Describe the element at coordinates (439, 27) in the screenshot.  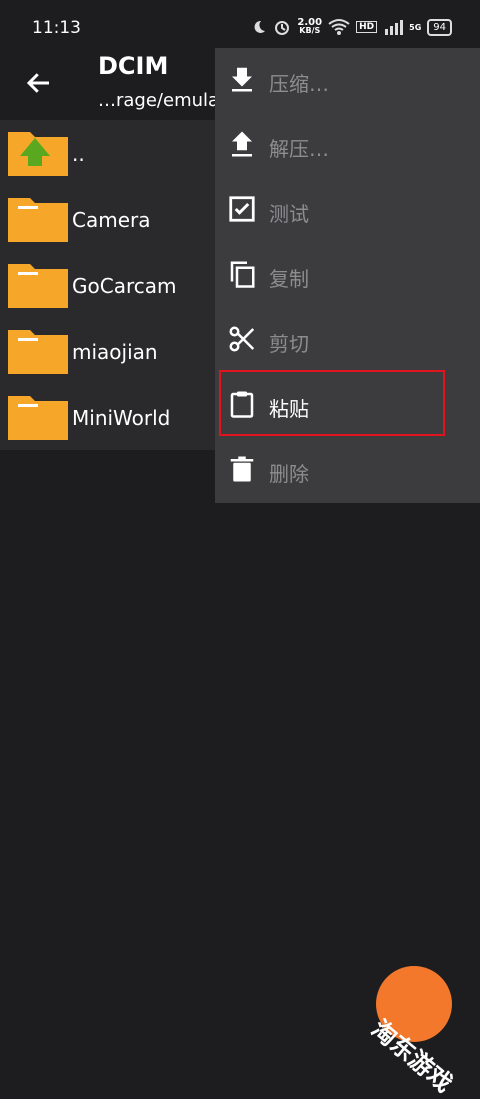
I see `battery-indicator: 94` at that location.